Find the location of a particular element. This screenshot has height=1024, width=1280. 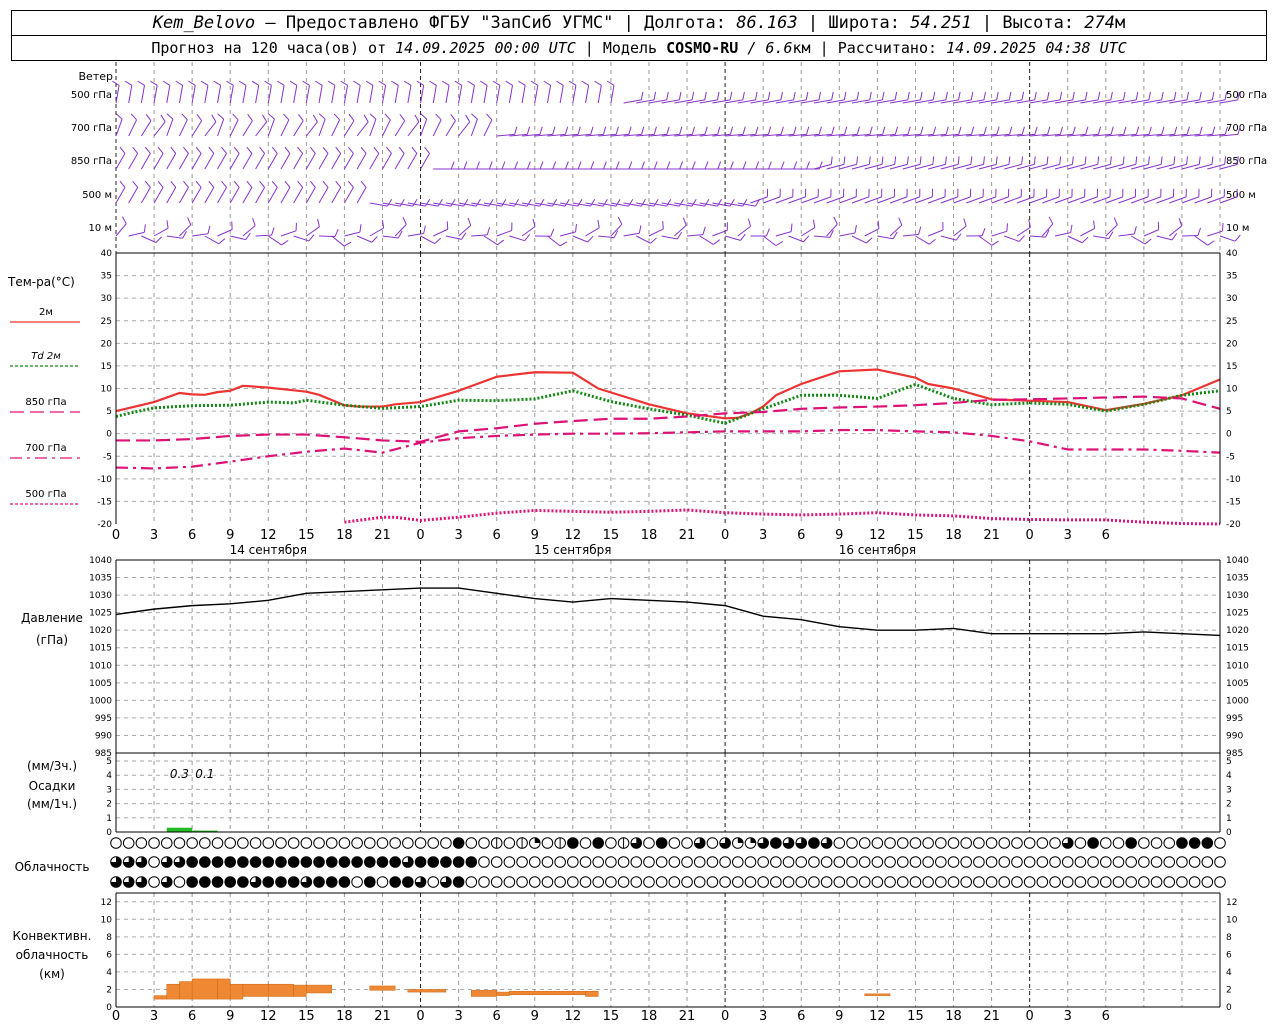

press-ytick-left: 1020 is located at coordinates (100, 631).